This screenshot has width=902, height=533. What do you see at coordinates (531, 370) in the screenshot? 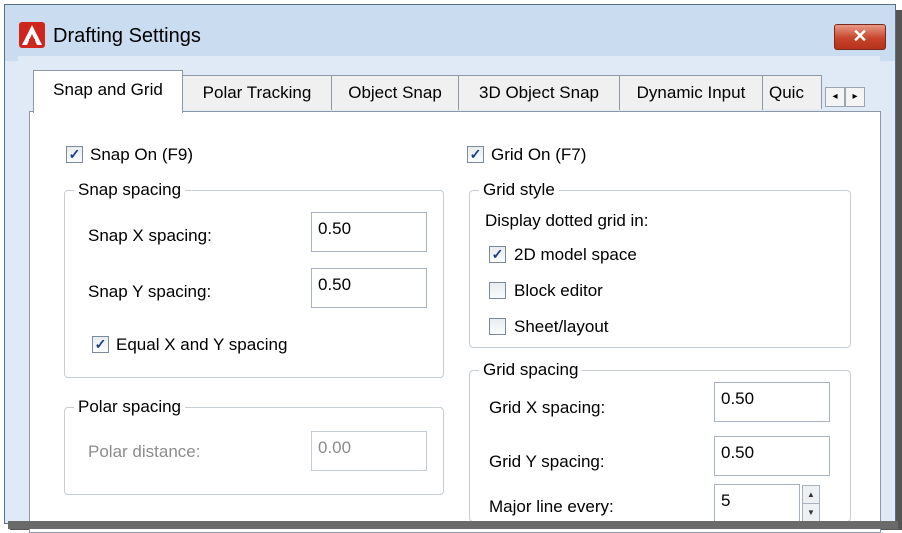
I see `grid-spacing-title: Grid spacing` at bounding box center [531, 370].